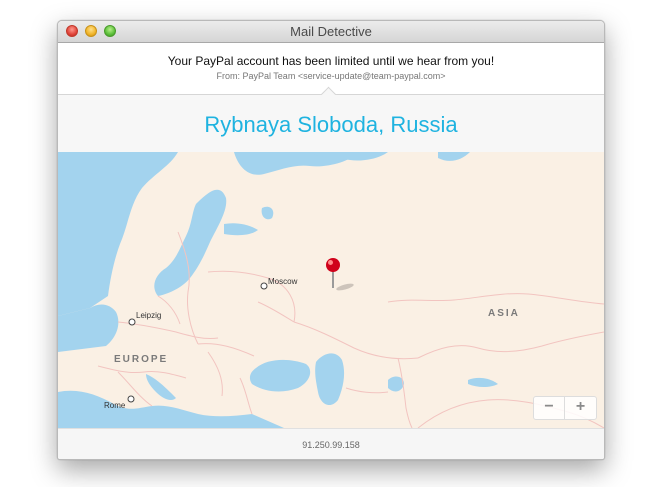 Image resolution: width=655 pixels, height=487 pixels. What do you see at coordinates (283, 281) in the screenshot?
I see `city-label-moscow: Moscow` at bounding box center [283, 281].